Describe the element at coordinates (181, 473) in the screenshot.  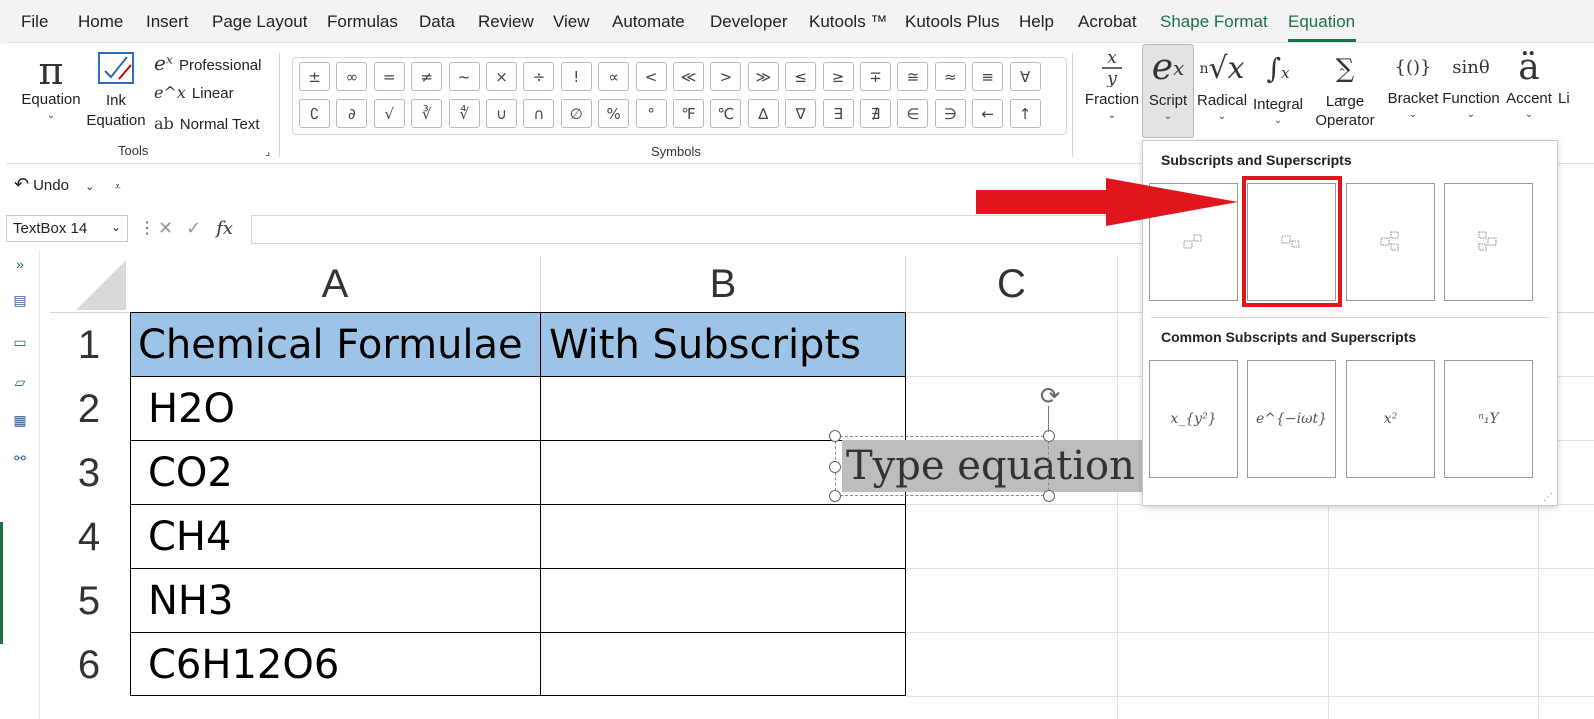
I see `cell-a3: CO2` at that location.